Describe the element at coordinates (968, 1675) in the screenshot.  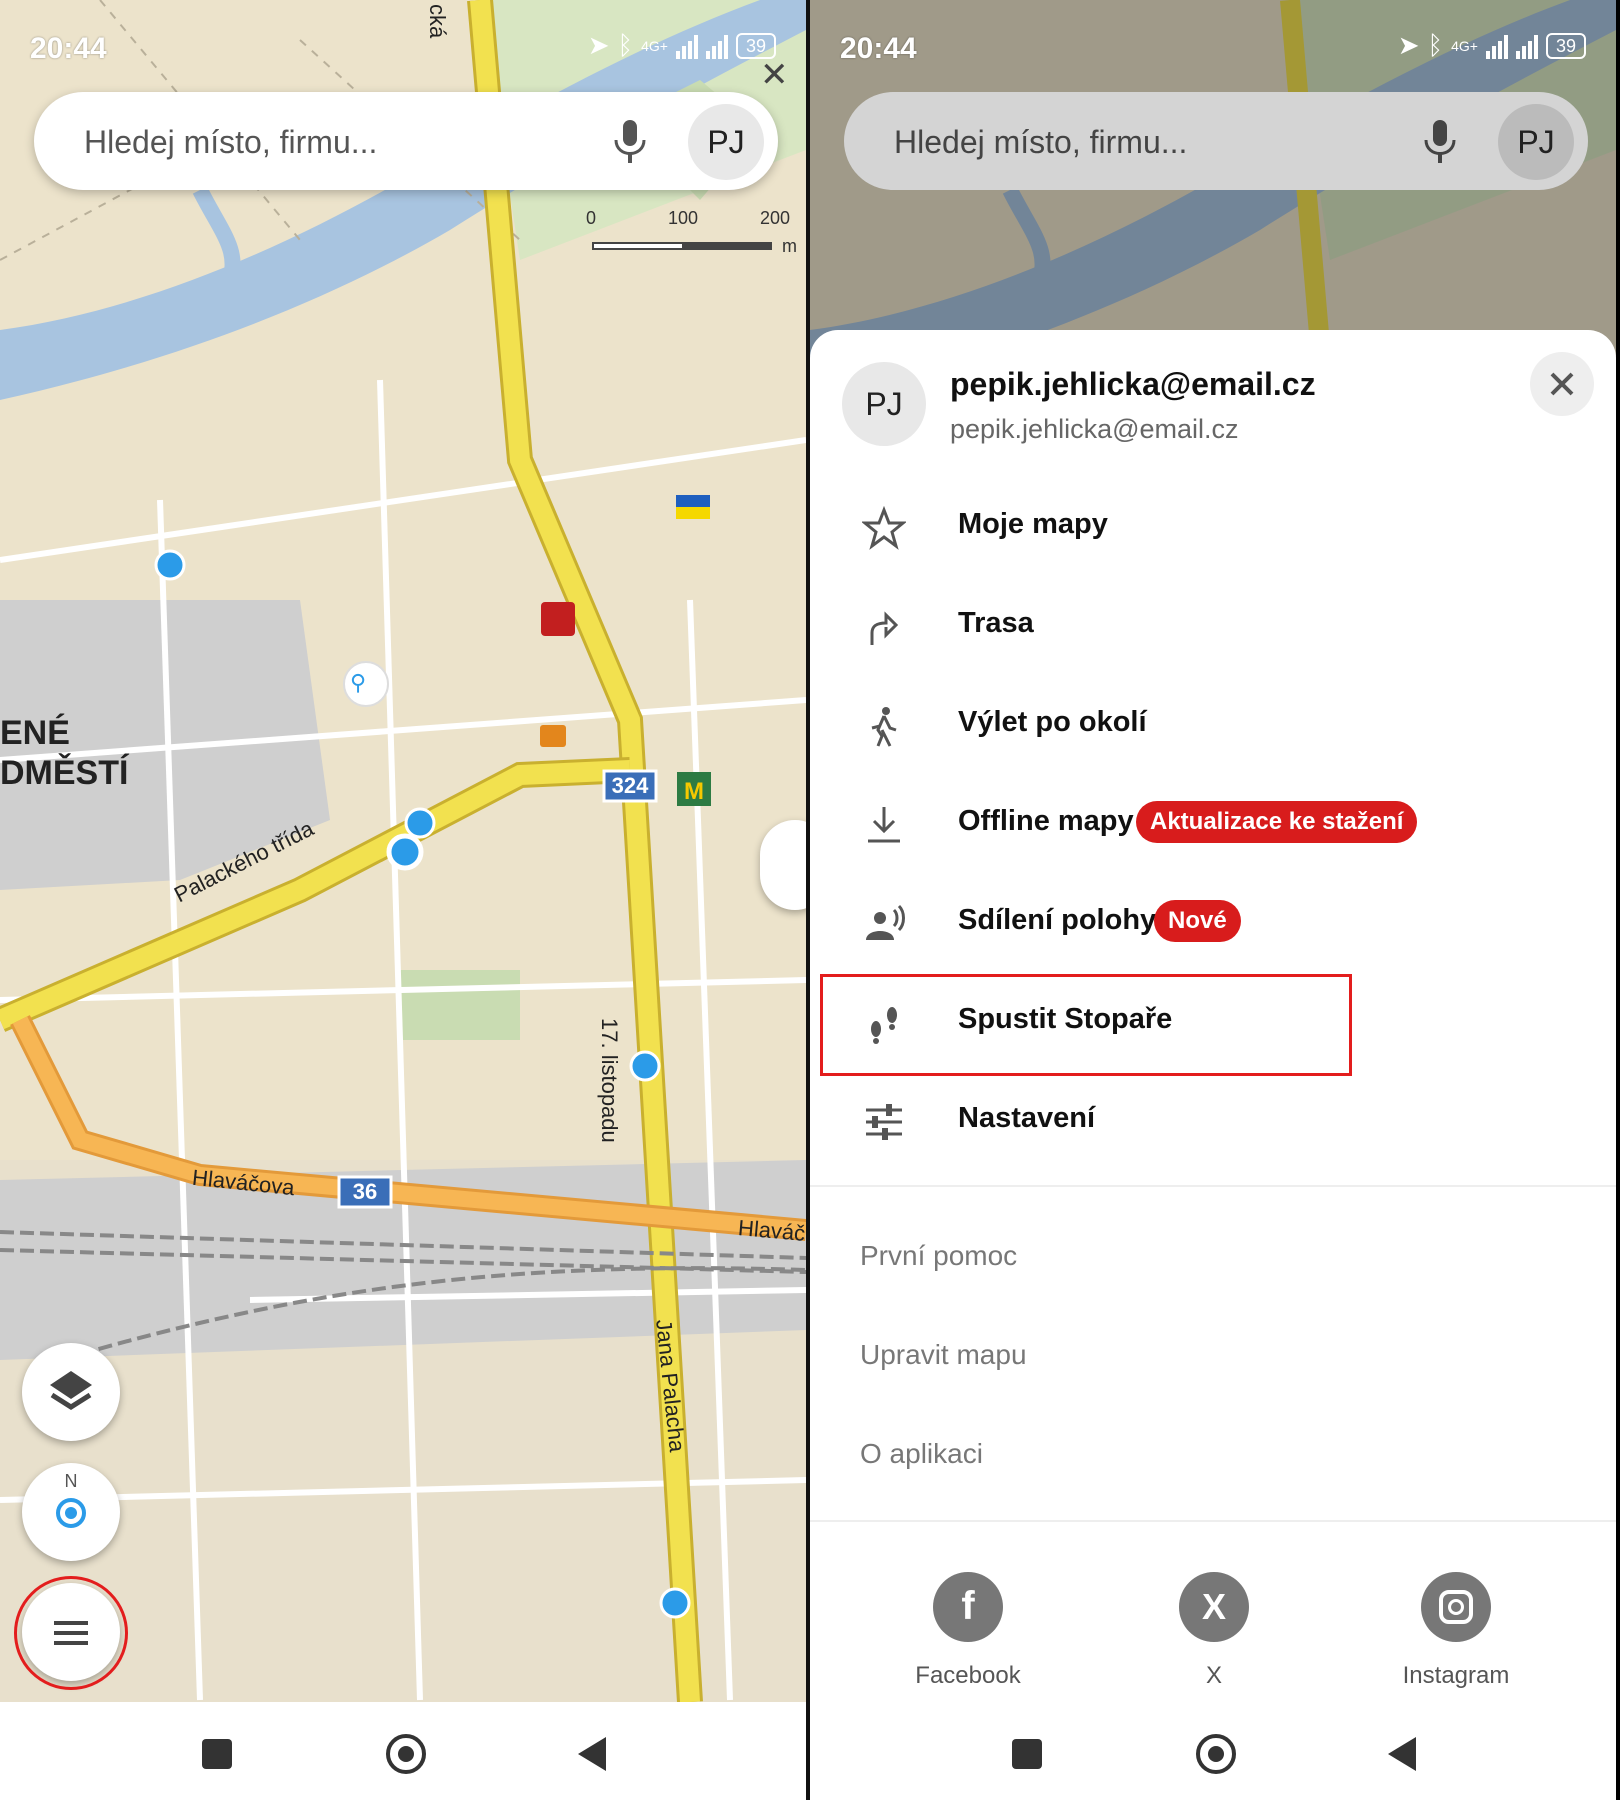
I see `social-label: Facebook` at that location.